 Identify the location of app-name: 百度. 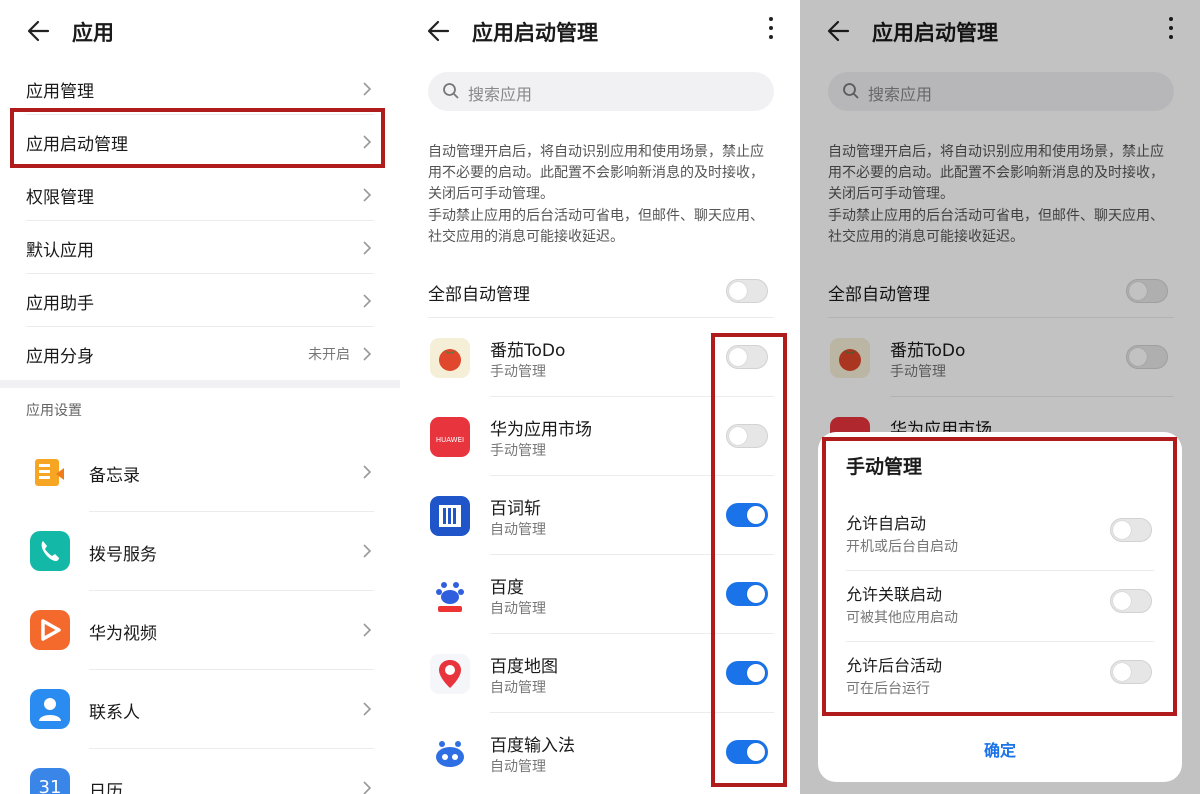
(507, 588).